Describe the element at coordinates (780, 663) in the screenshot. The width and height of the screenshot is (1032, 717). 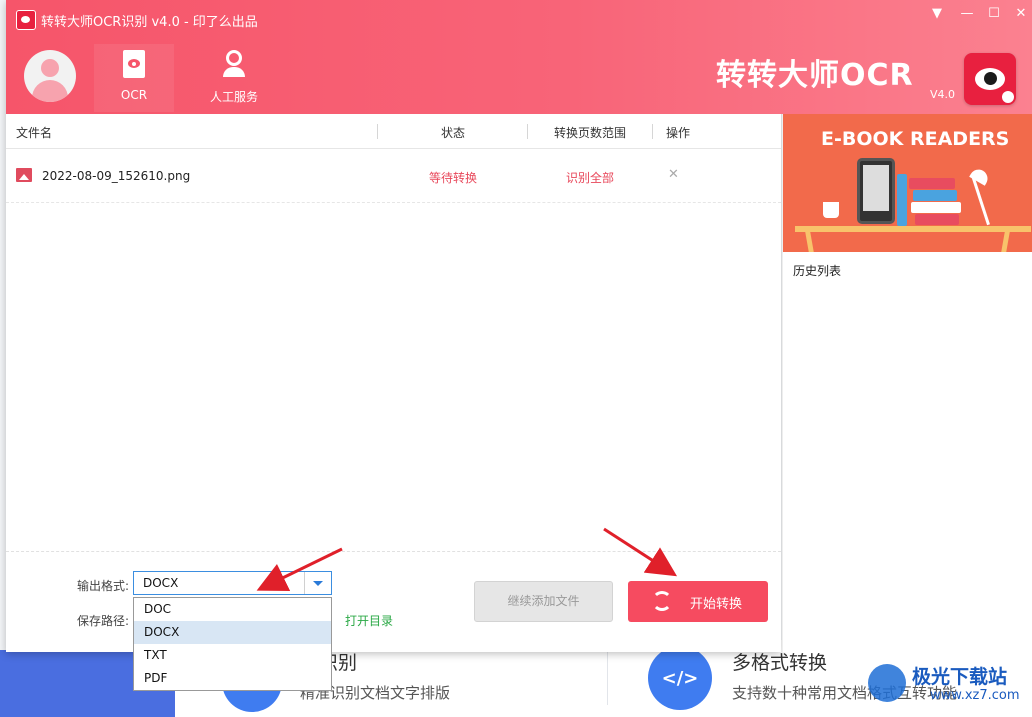
I see `feature-format-title: 多格式转换` at that location.